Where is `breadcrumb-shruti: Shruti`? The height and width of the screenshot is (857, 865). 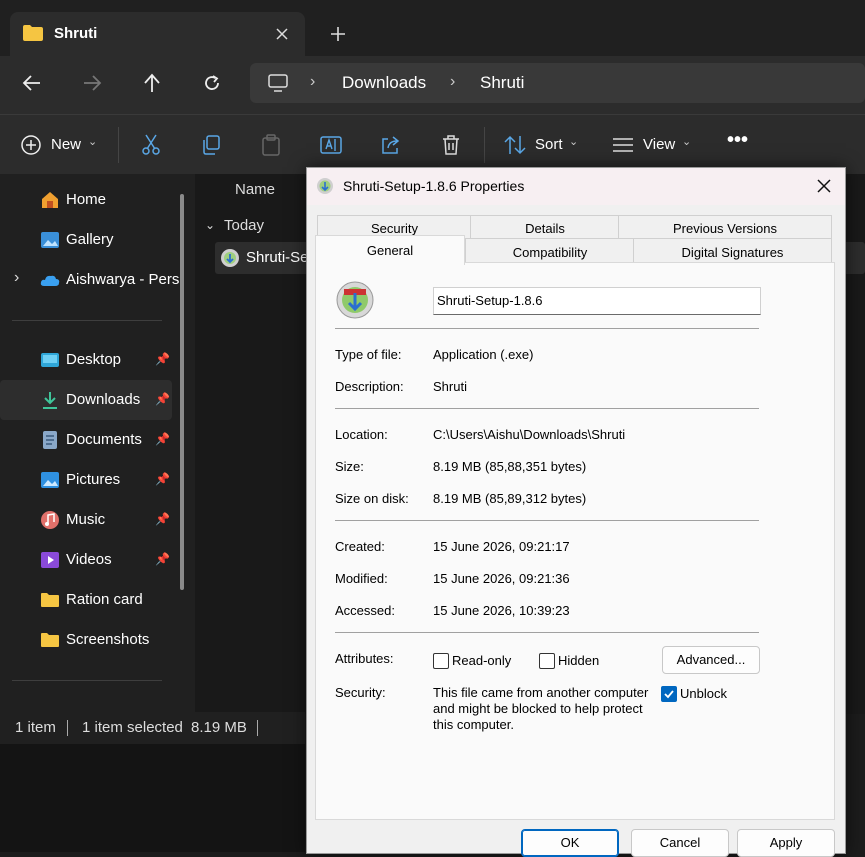 breadcrumb-shruti: Shruti is located at coordinates (502, 83).